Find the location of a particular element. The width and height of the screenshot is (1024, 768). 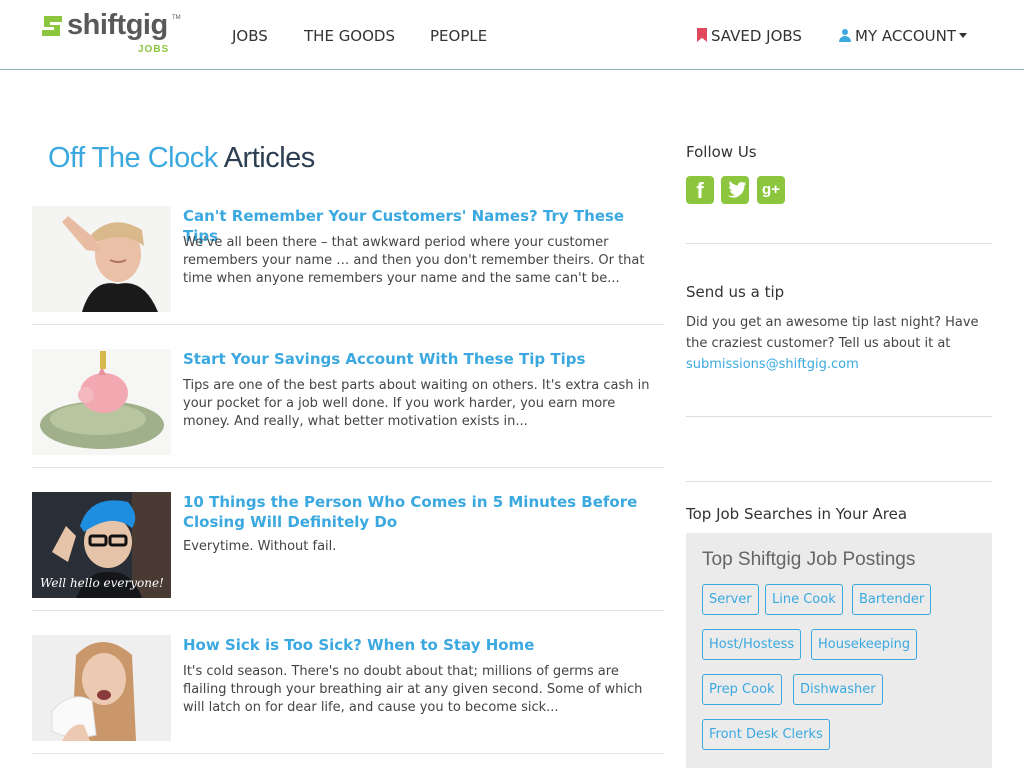

my-account-label: MY ACCOUNT is located at coordinates (905, 36).